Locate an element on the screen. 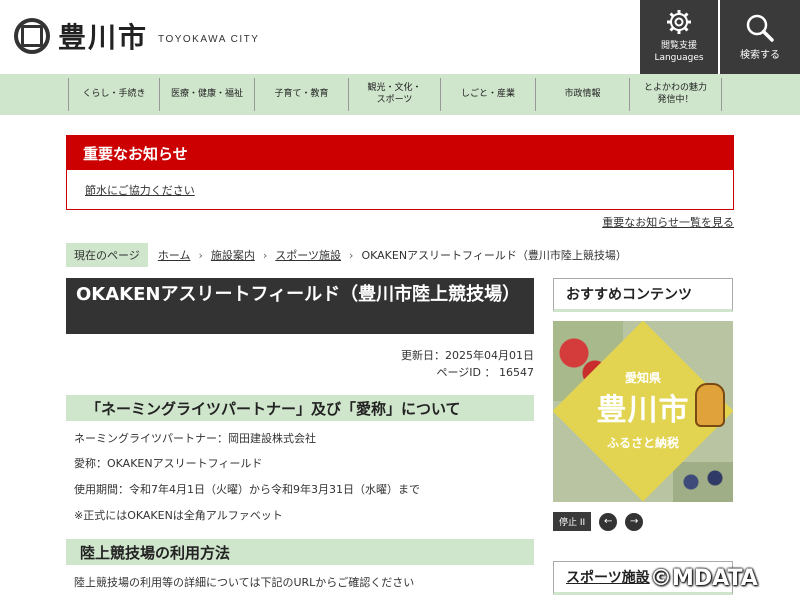 This screenshot has width=800, height=600. nav-childcare-education: 子育て・教育 is located at coordinates (301, 94).